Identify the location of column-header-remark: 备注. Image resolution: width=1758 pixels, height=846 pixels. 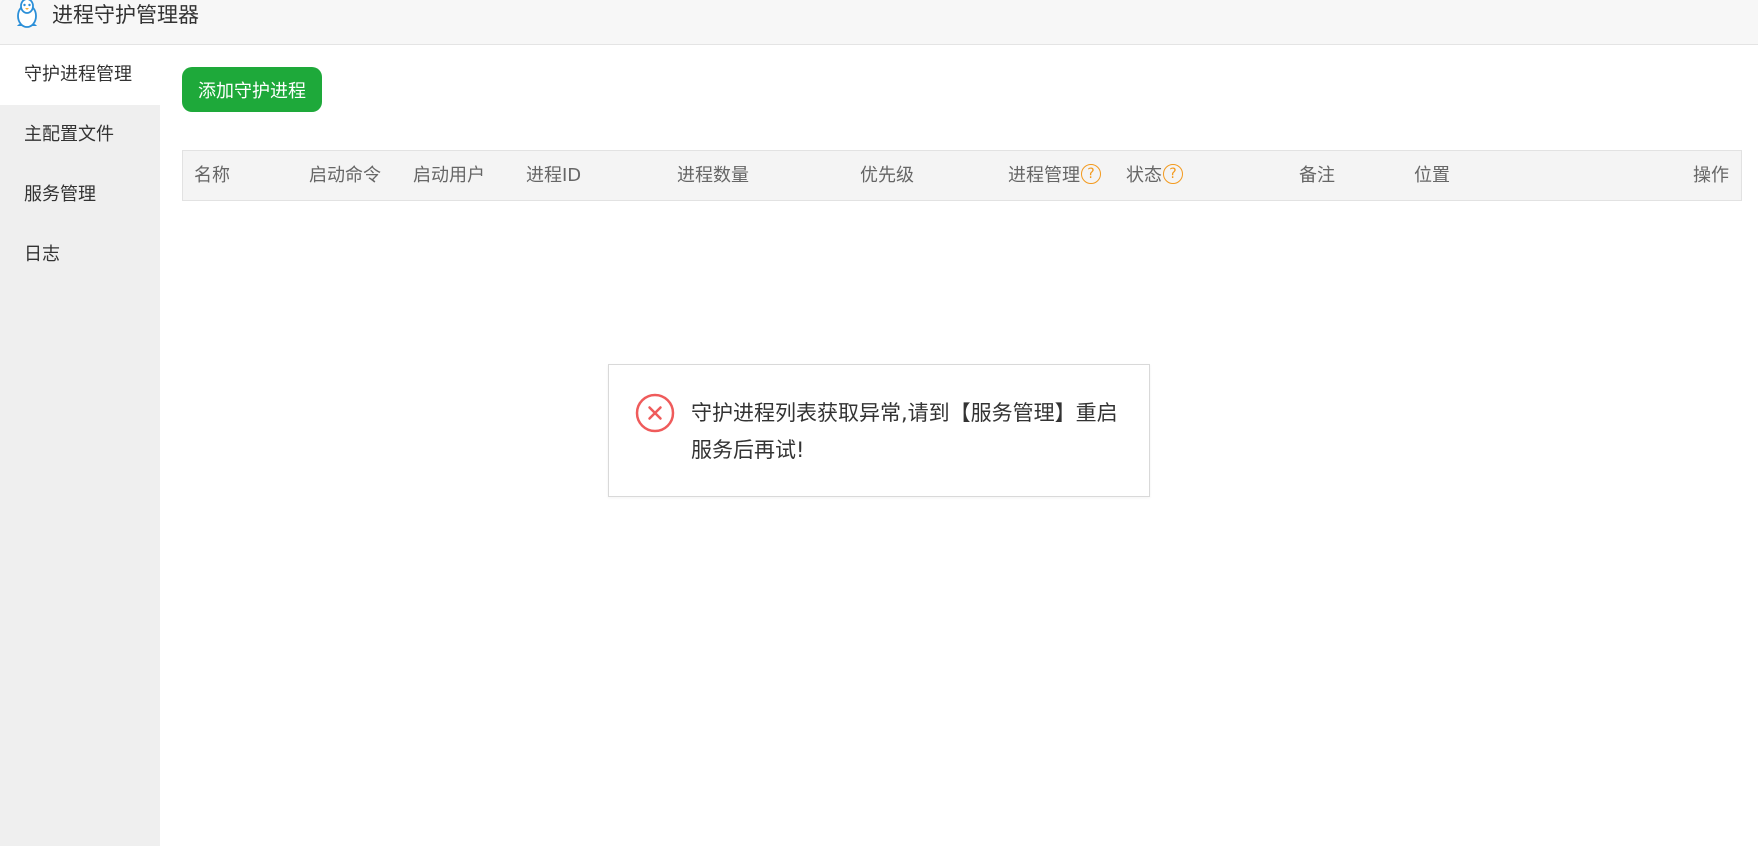
(1317, 175).